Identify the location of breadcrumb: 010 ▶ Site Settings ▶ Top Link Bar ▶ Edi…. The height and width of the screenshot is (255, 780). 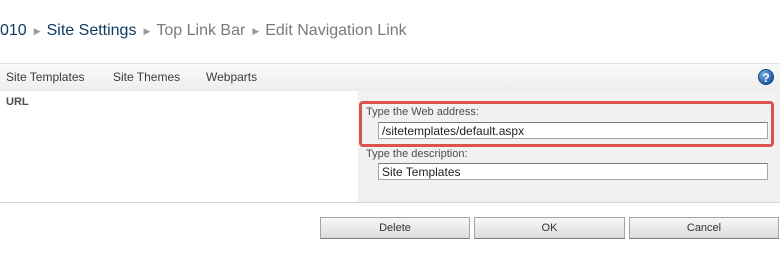
(203, 31).